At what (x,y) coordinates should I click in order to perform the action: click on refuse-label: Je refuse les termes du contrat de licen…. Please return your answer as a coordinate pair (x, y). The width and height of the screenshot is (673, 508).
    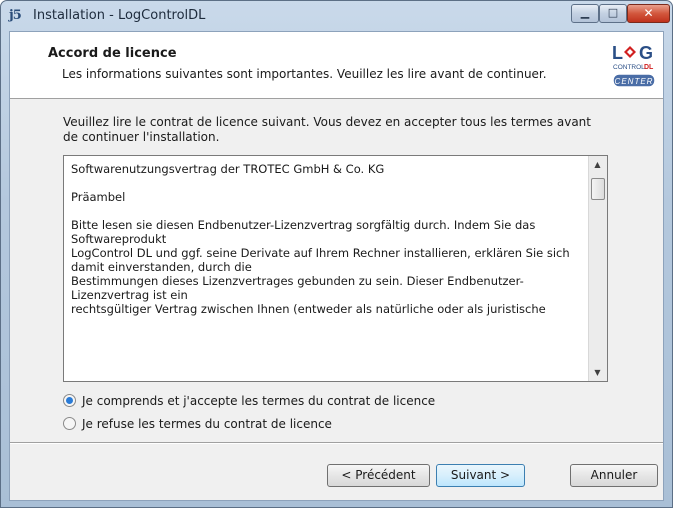
    Looking at the image, I should click on (207, 424).